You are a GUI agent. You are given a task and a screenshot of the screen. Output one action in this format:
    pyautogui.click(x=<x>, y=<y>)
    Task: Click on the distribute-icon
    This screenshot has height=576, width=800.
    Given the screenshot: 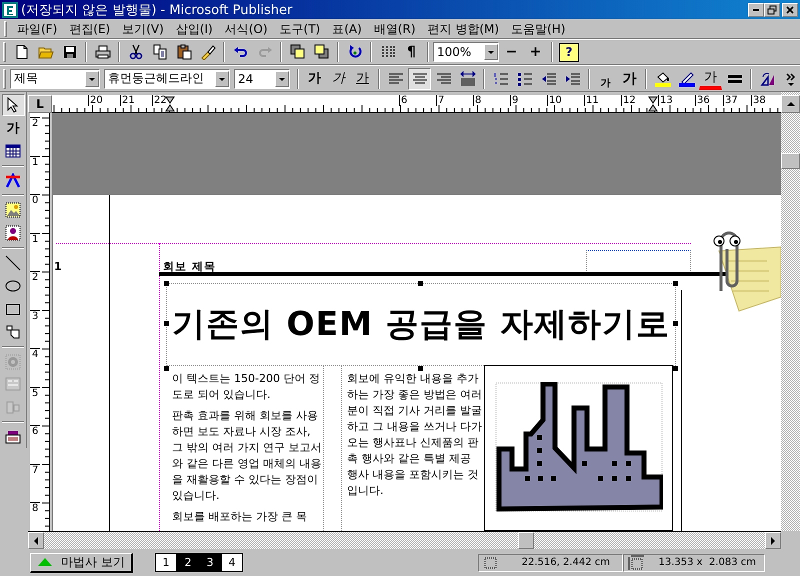 What is the action you would take?
    pyautogui.click(x=468, y=78)
    